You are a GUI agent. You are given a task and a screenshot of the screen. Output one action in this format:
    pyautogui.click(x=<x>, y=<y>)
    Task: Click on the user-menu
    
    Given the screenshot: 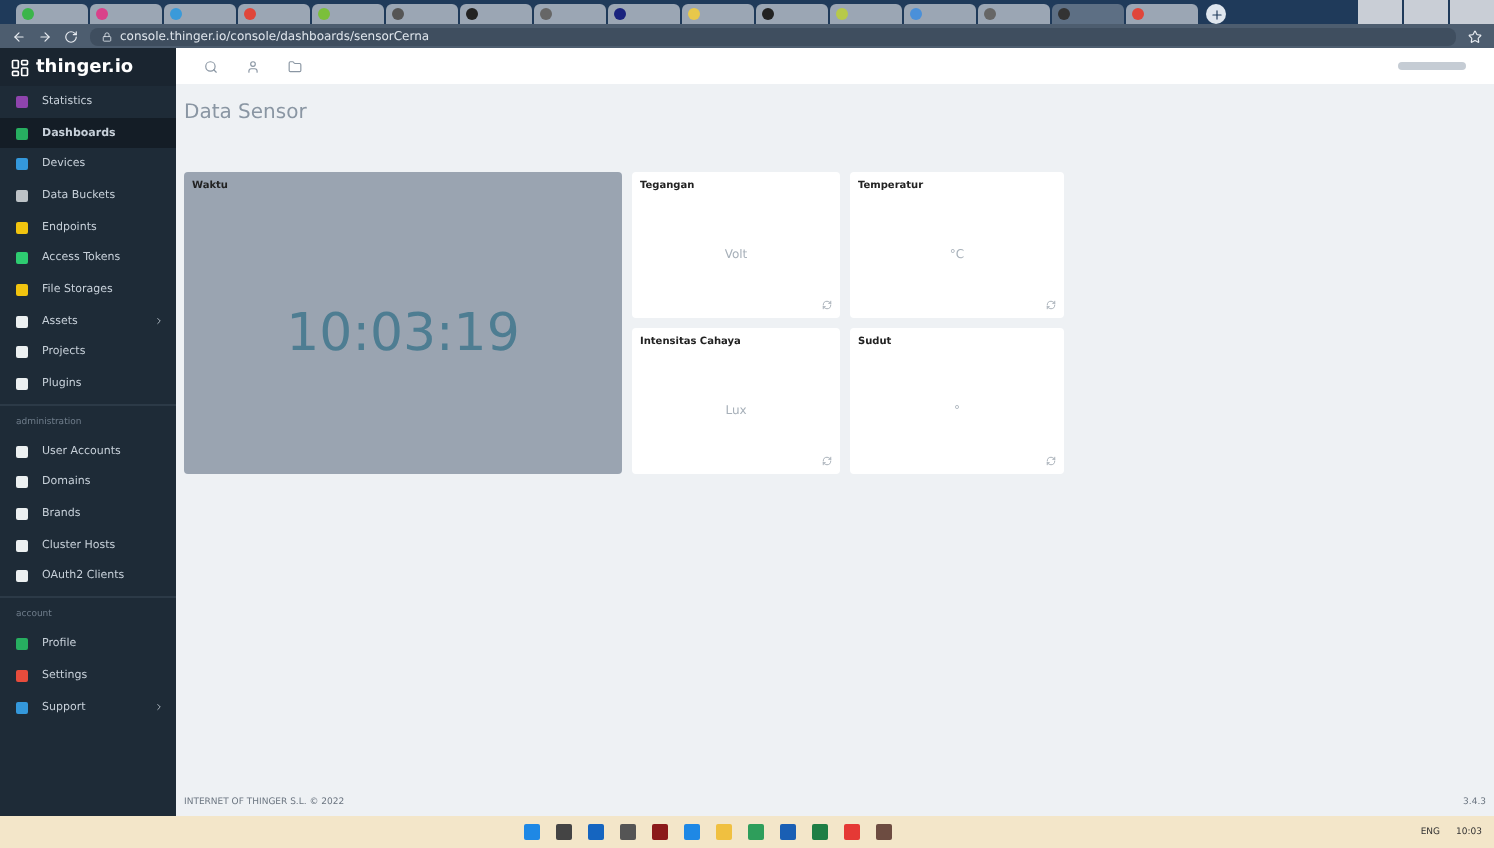 What is the action you would take?
    pyautogui.click(x=1432, y=66)
    